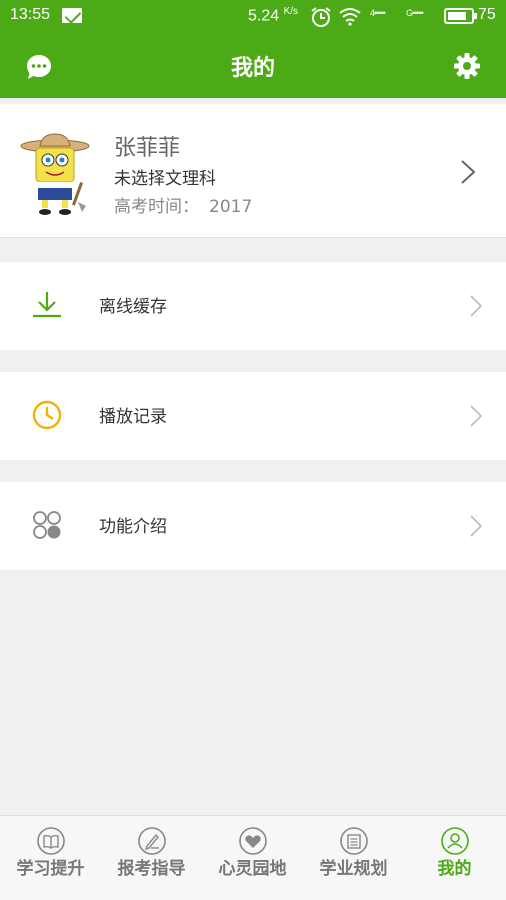 This screenshot has height=900, width=506. Describe the element at coordinates (55, 174) in the screenshot. I see `spongebob-avatar` at that location.